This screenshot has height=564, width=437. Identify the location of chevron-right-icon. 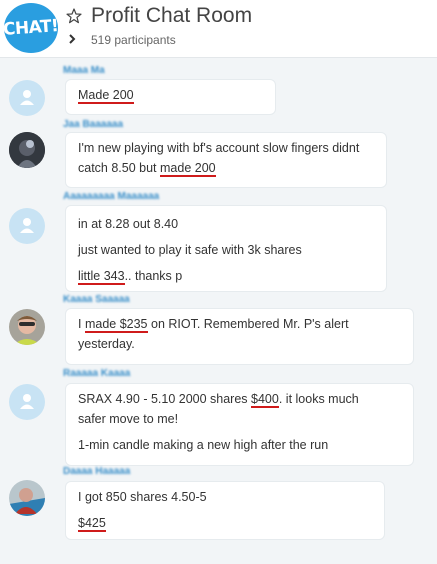
(72, 39).